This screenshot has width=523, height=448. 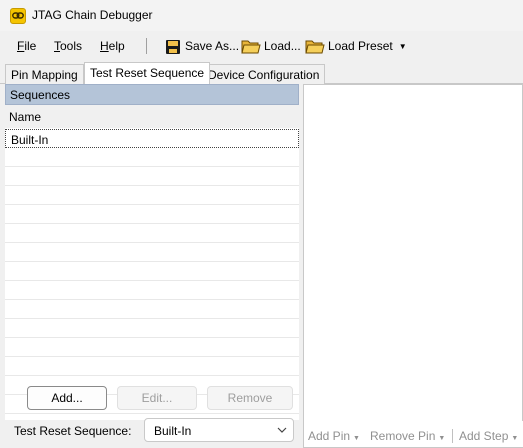 I want to click on list-item: Built-In, so click(x=152, y=138).